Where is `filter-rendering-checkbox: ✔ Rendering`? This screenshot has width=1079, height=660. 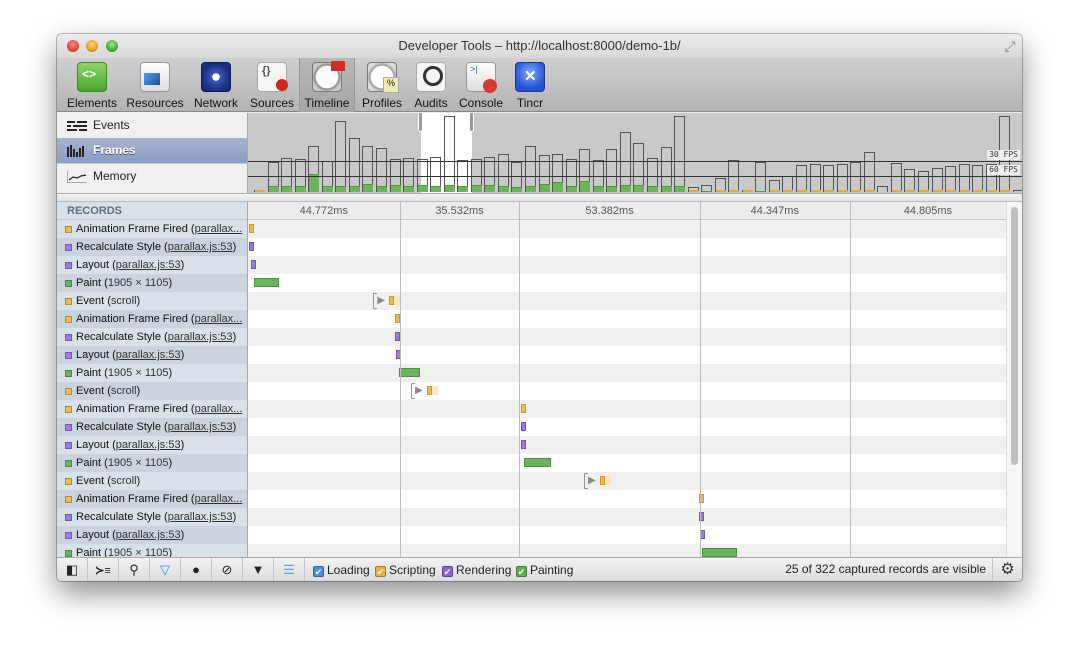
filter-rendering-checkbox: ✔ Rendering is located at coordinates (476, 570).